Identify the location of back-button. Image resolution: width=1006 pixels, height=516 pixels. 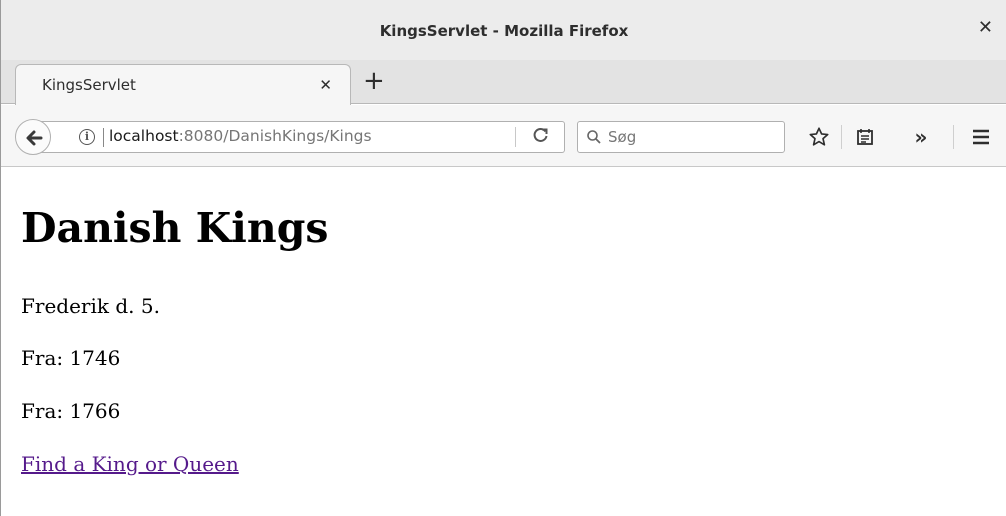
(33, 137).